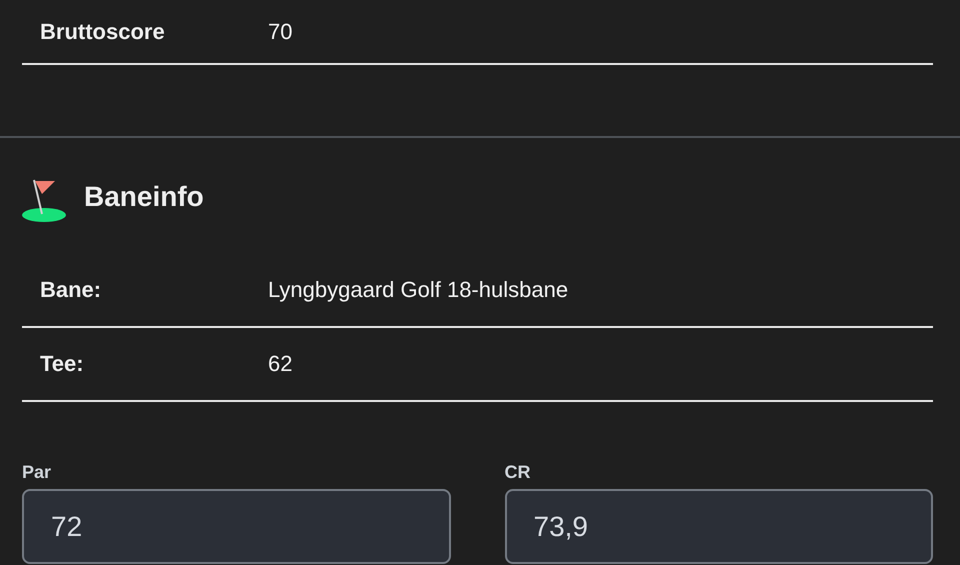 The width and height of the screenshot is (960, 565). What do you see at coordinates (45, 200) in the screenshot?
I see `golf-flag-icon` at bounding box center [45, 200].